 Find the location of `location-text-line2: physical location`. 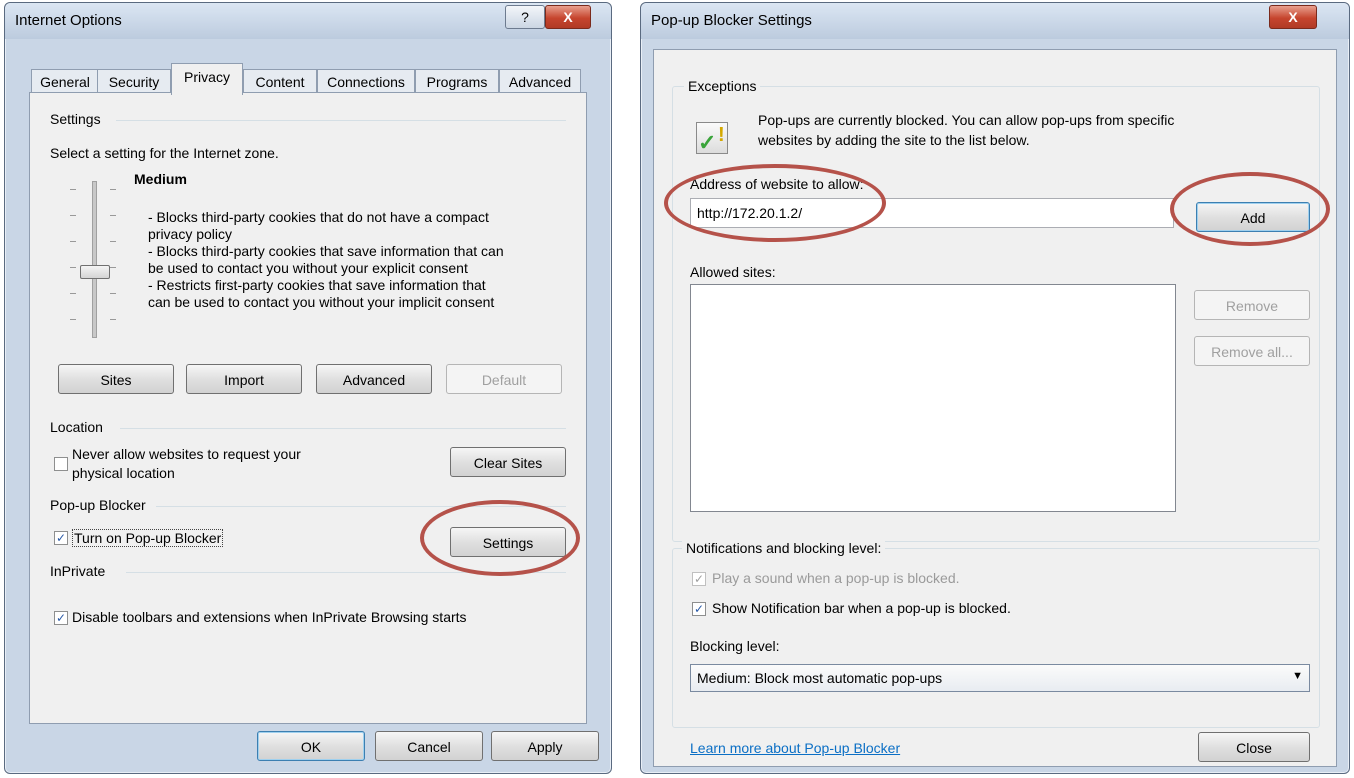

location-text-line2: physical location is located at coordinates (123, 473).